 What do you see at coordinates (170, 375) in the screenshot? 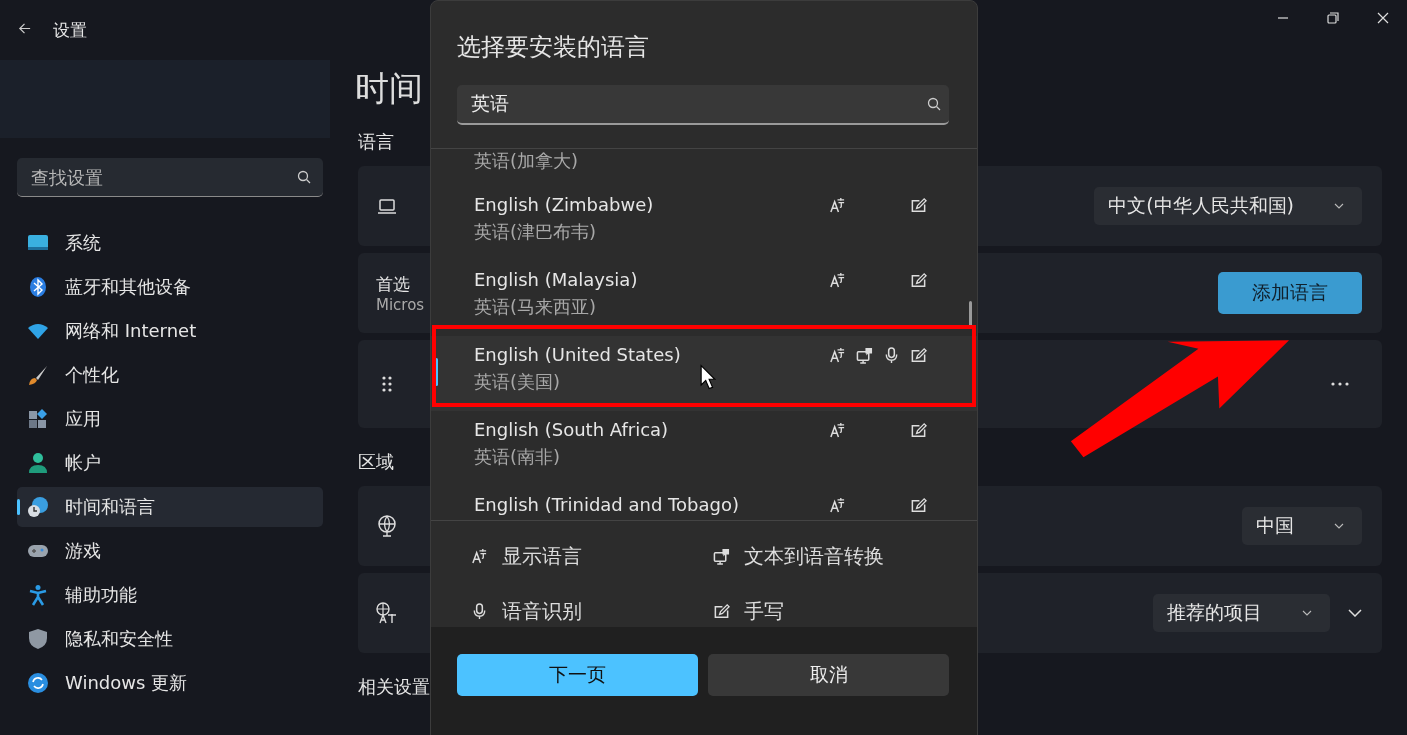
I see `nav-item: 个性化` at bounding box center [170, 375].